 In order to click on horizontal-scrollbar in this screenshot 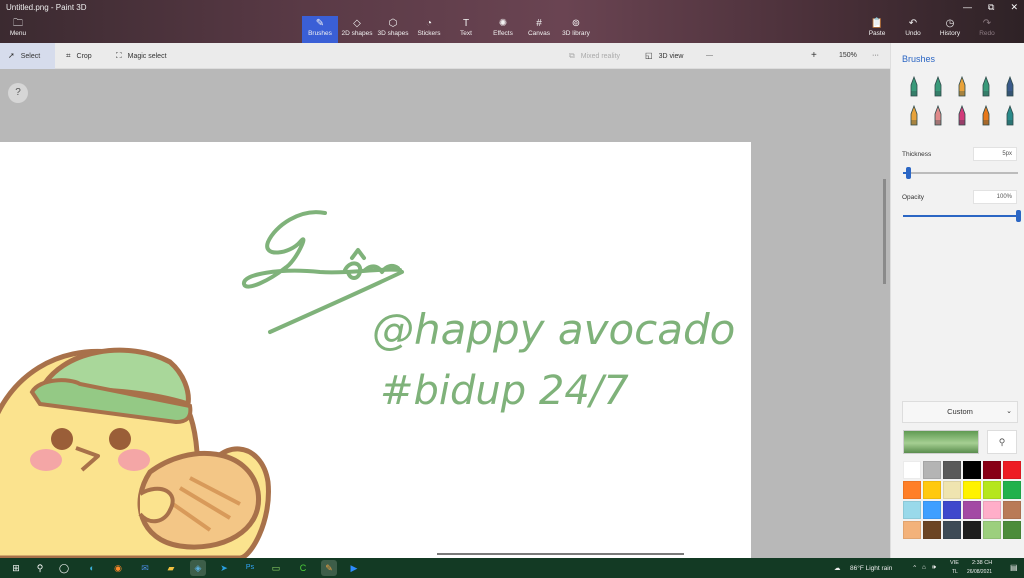, I will do `click(560, 554)`.